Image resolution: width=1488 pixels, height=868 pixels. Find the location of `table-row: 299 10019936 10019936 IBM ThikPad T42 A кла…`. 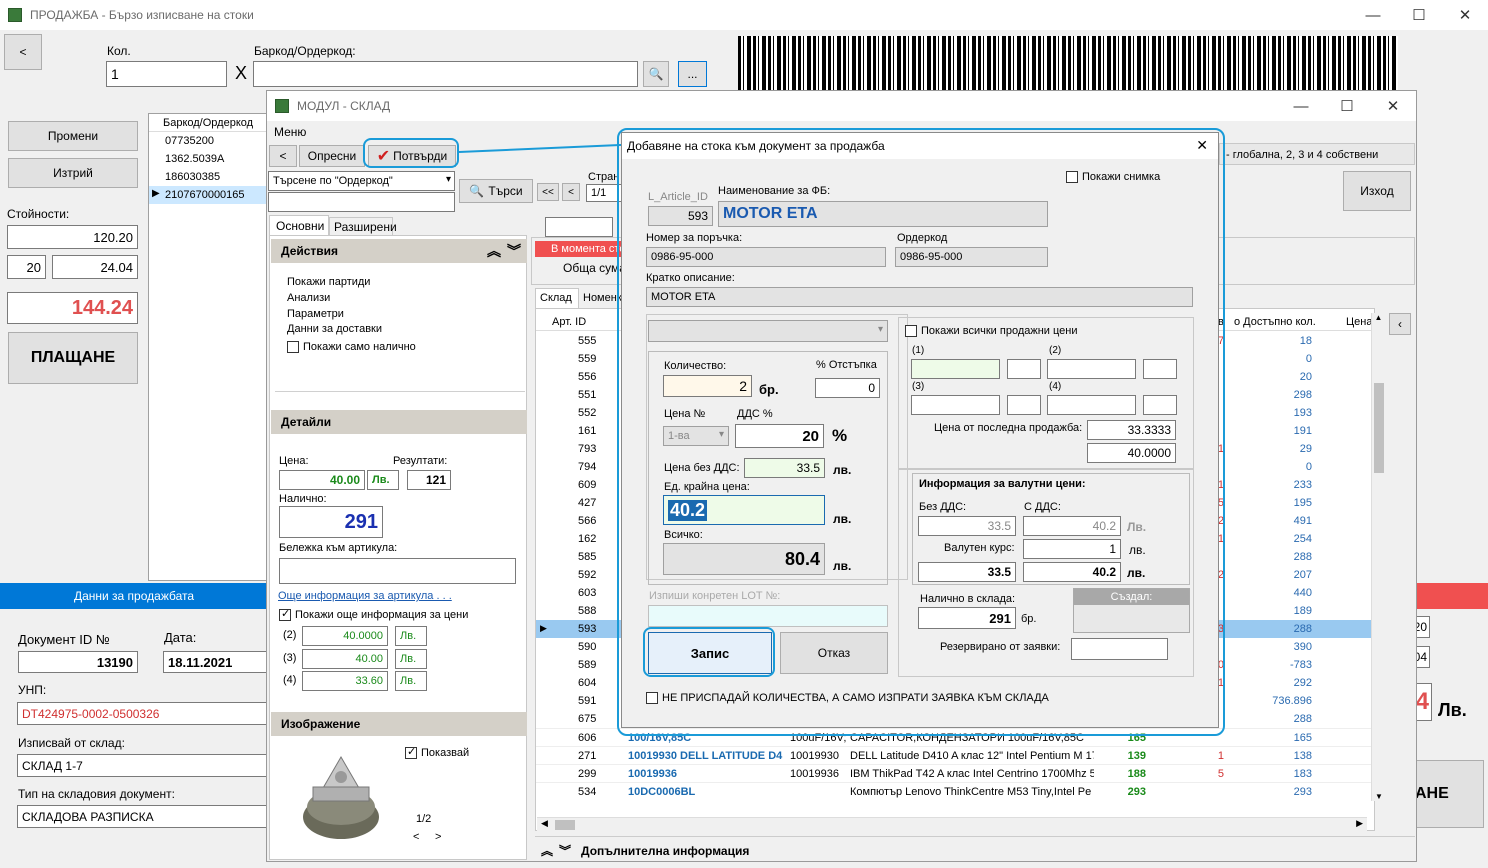

table-row: 299 10019936 10019936 IBM ThikPad T42 A кла… is located at coordinates (955, 773).